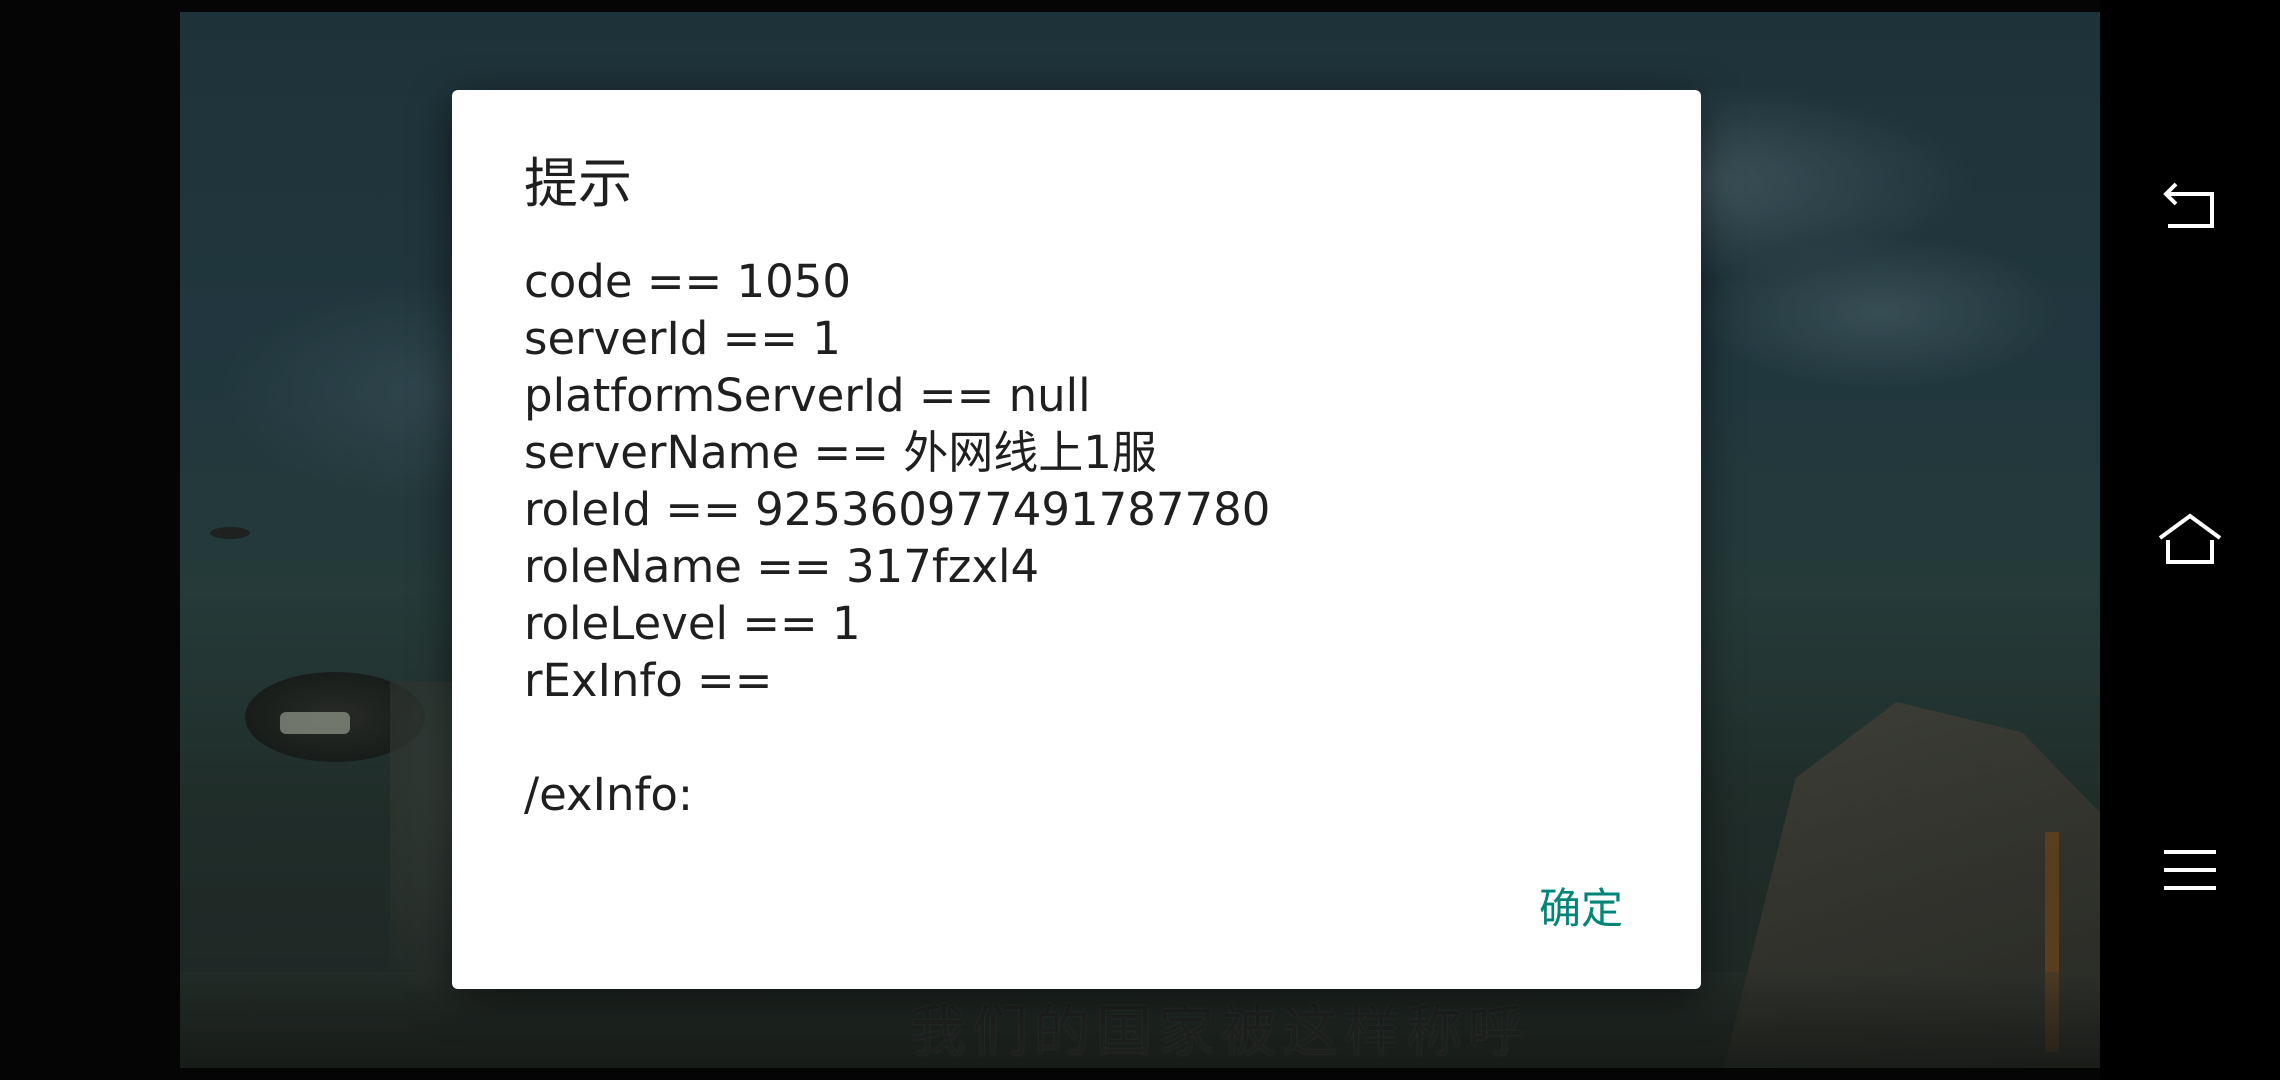 The height and width of the screenshot is (1080, 2280). Describe the element at coordinates (692, 623) in the screenshot. I see `message-line-role-level: roleLevel == 1` at that location.